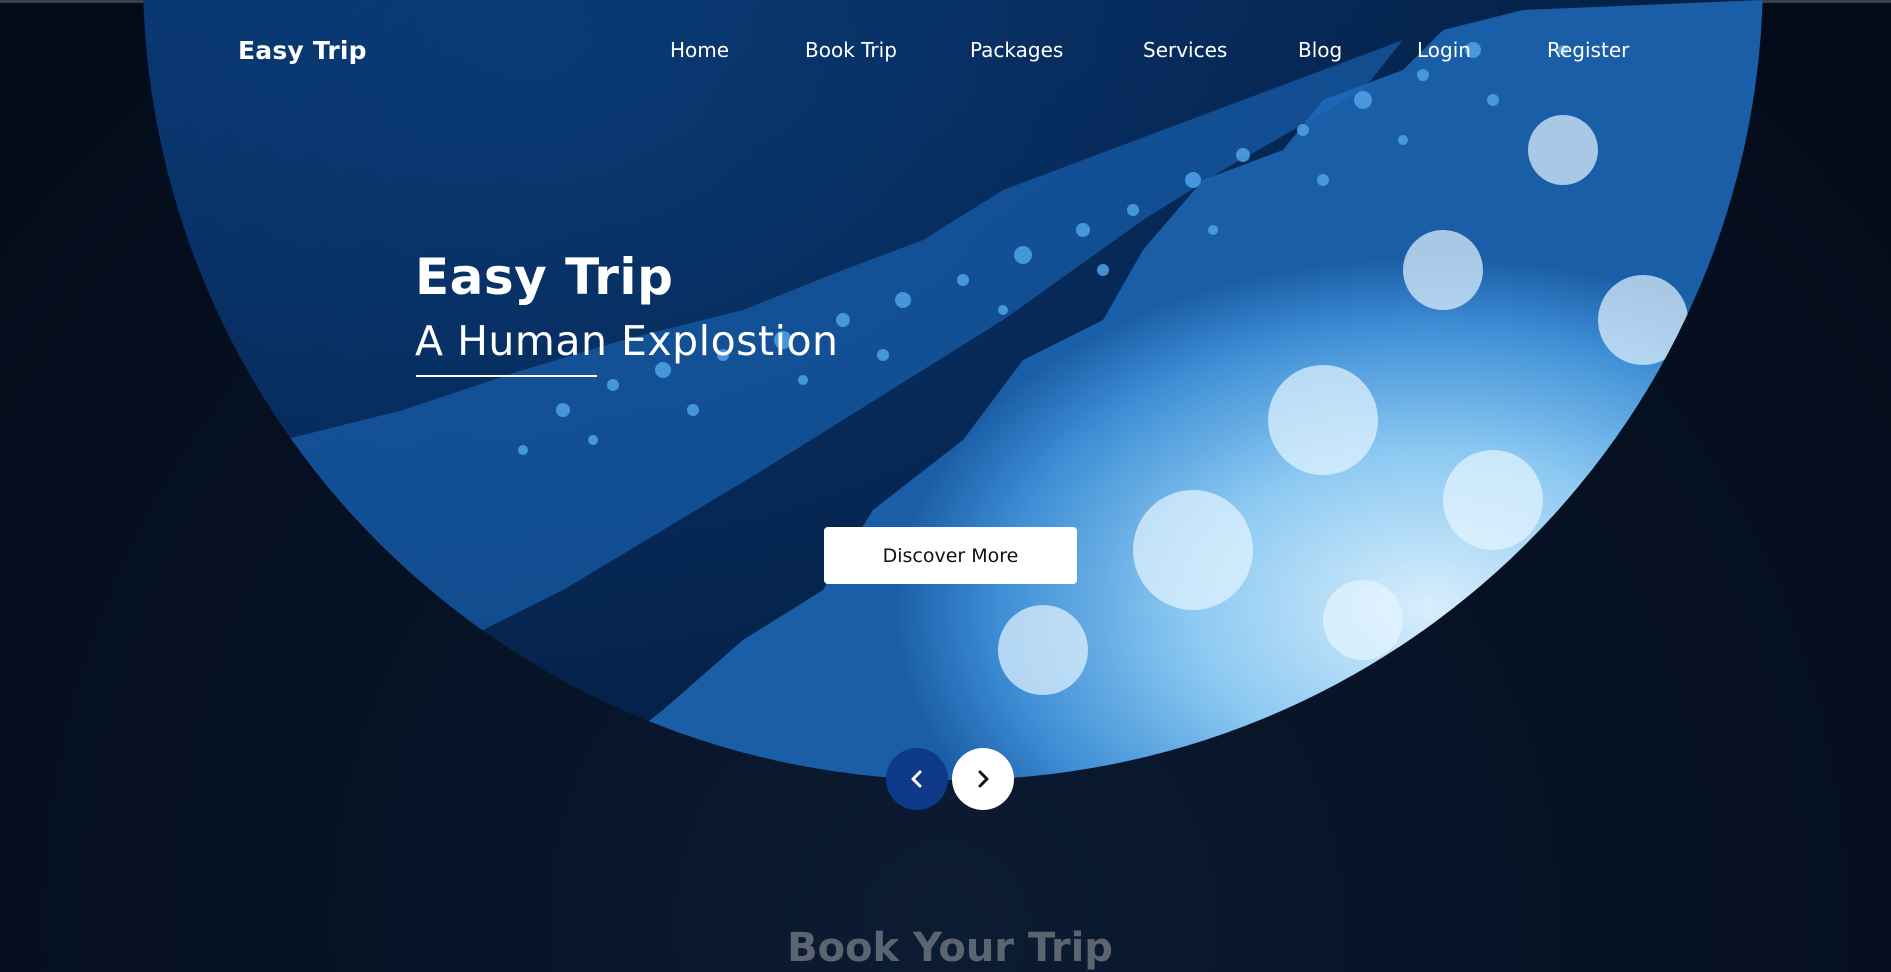 The height and width of the screenshot is (972, 1891). What do you see at coordinates (544, 277) in the screenshot?
I see `hero-title: Easy Trip` at bounding box center [544, 277].